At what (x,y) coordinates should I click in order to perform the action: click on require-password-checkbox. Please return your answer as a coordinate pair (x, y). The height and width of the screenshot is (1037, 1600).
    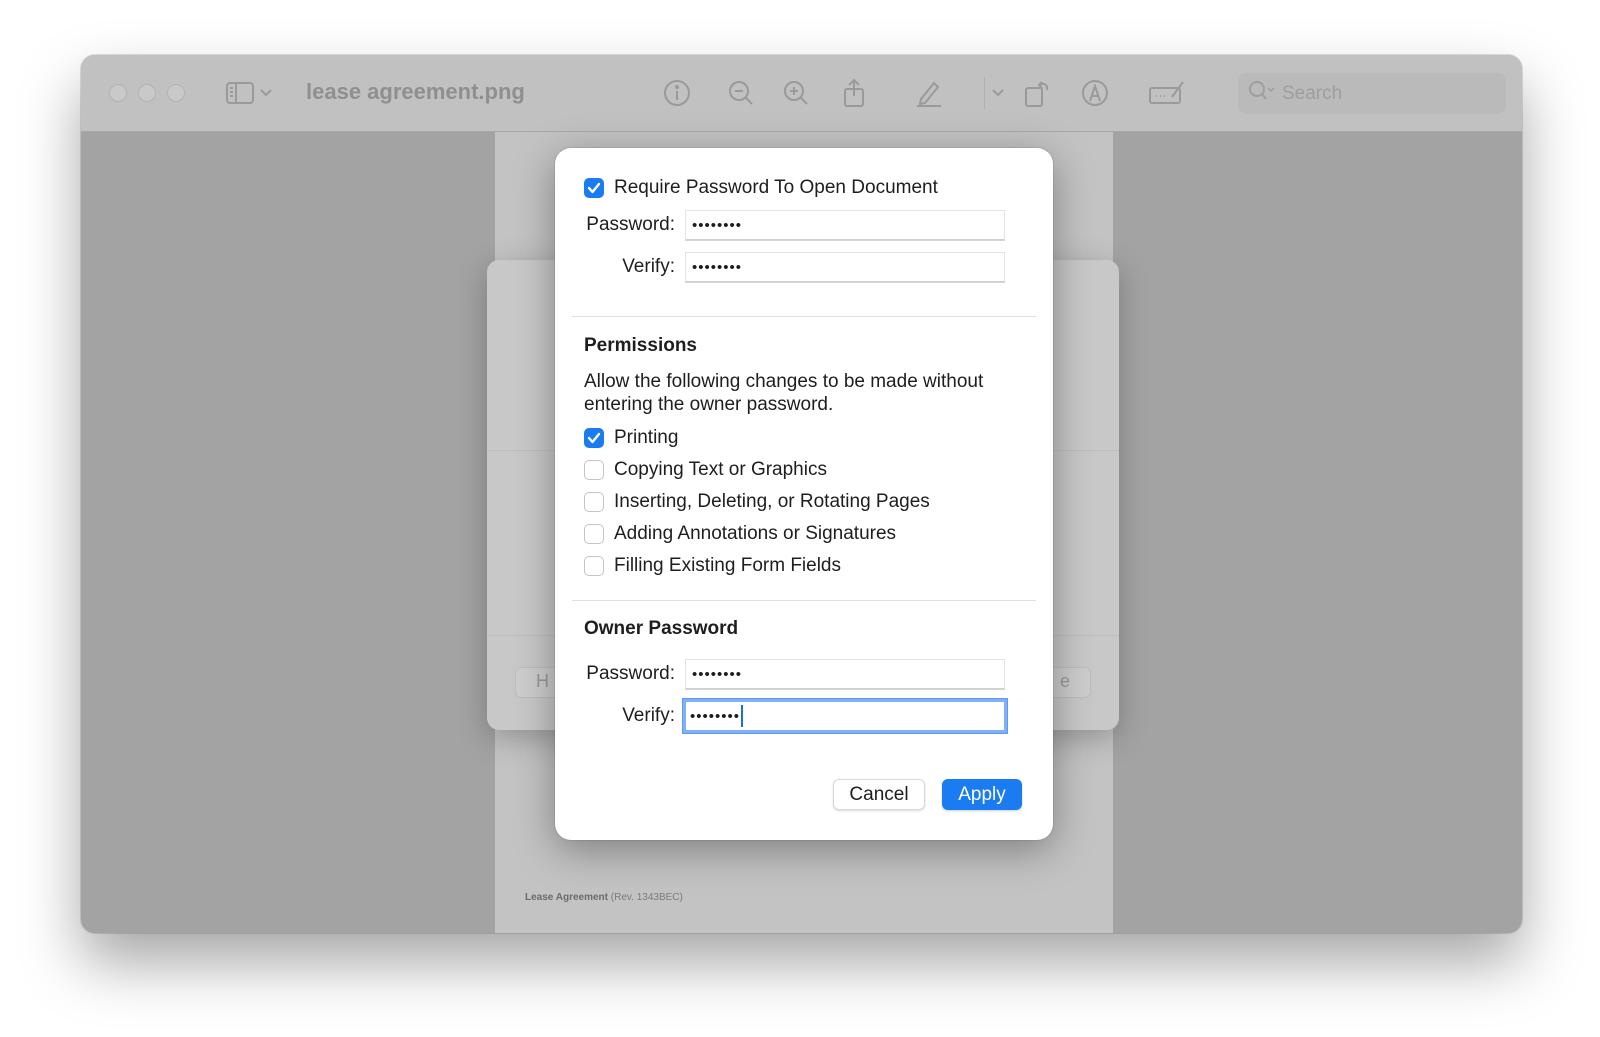
    Looking at the image, I should click on (594, 188).